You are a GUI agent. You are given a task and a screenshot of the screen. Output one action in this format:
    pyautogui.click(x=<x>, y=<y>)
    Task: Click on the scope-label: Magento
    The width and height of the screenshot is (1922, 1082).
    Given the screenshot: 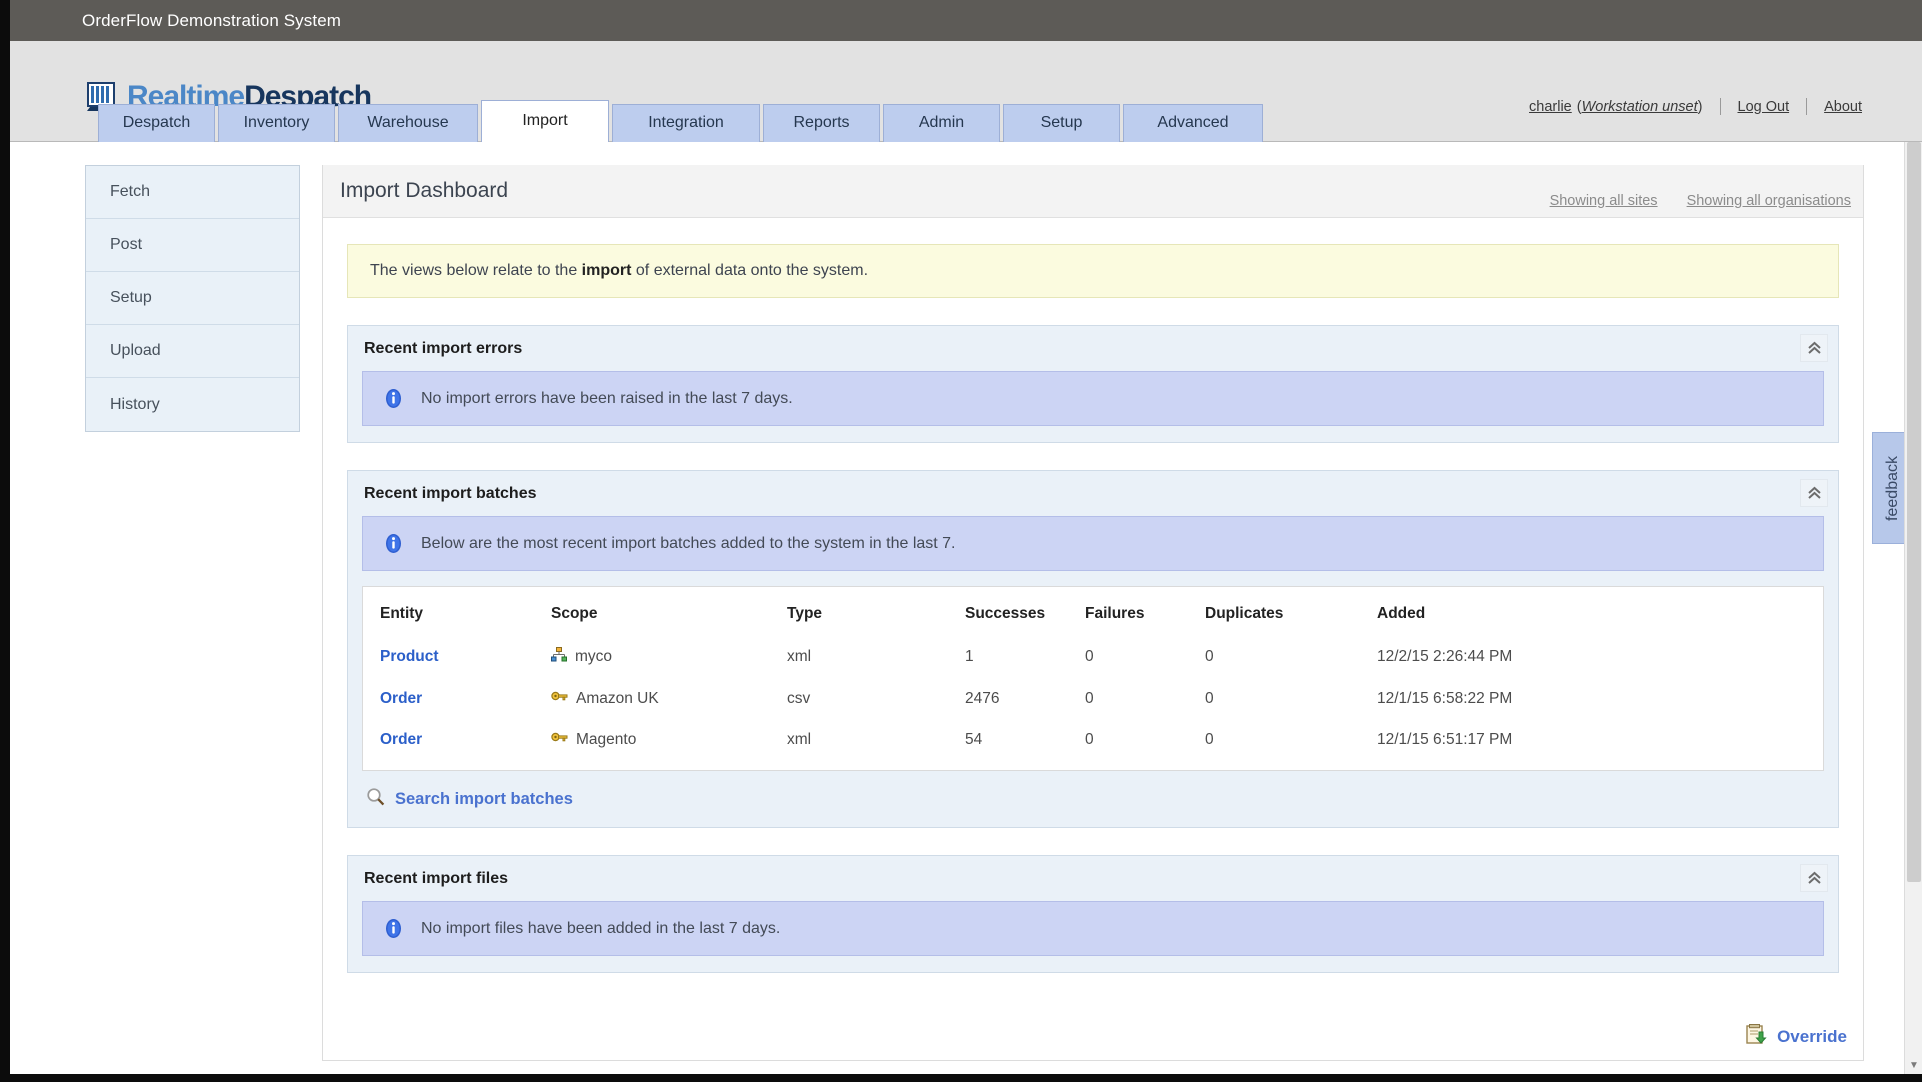 What is the action you would take?
    pyautogui.click(x=606, y=739)
    